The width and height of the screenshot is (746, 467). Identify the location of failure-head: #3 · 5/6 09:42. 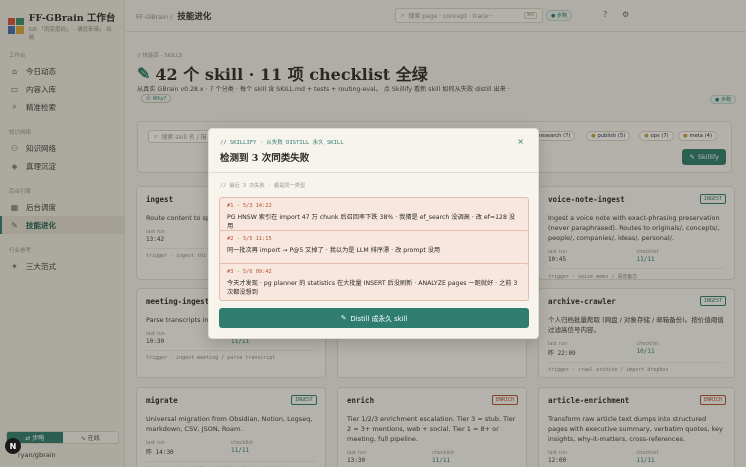
(249, 272).